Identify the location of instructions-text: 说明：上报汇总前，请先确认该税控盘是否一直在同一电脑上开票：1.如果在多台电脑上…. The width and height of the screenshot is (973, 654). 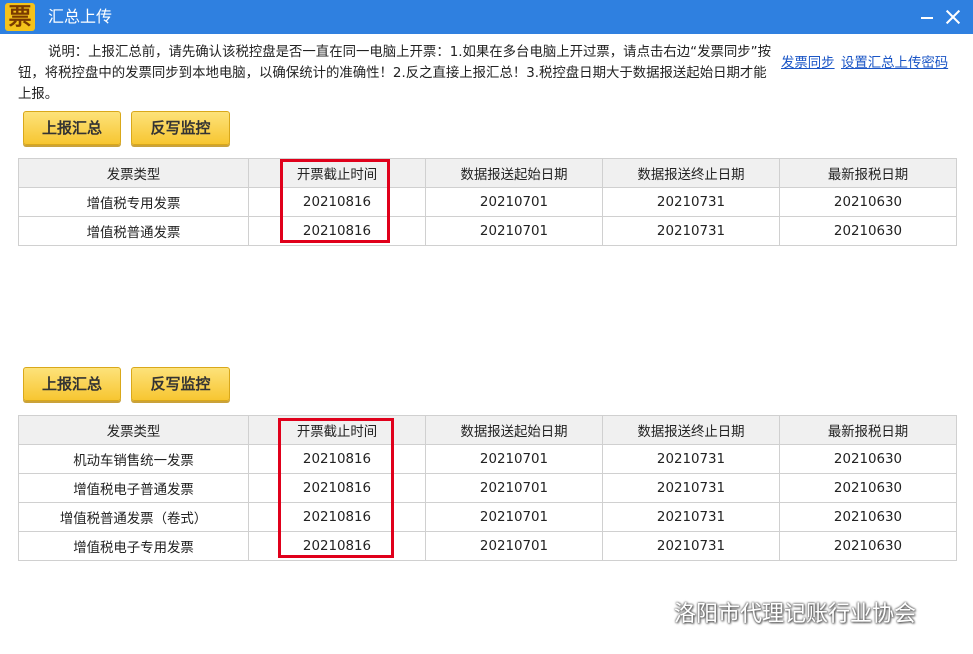
(394, 73).